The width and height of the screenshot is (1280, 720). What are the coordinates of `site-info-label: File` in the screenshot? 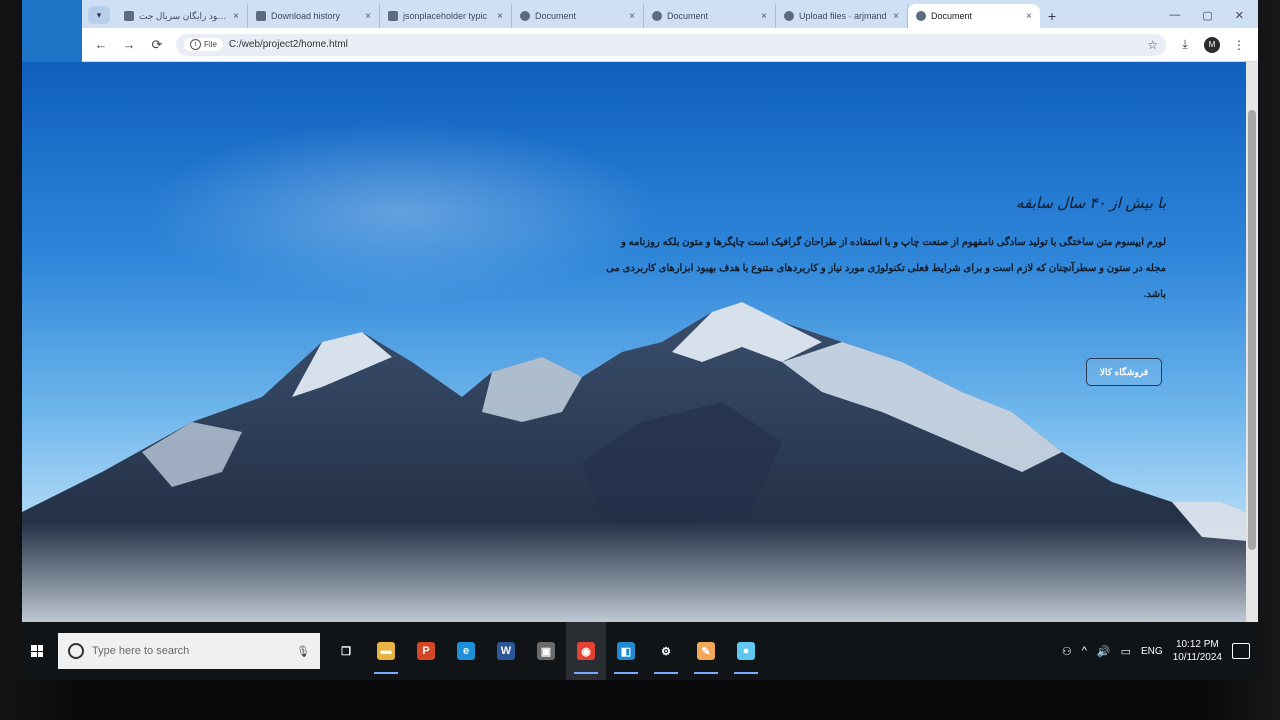 It's located at (210, 44).